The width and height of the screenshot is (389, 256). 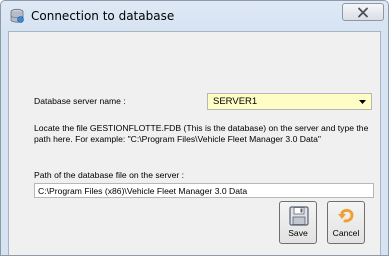 What do you see at coordinates (299, 216) in the screenshot?
I see `floppy-disk-icon` at bounding box center [299, 216].